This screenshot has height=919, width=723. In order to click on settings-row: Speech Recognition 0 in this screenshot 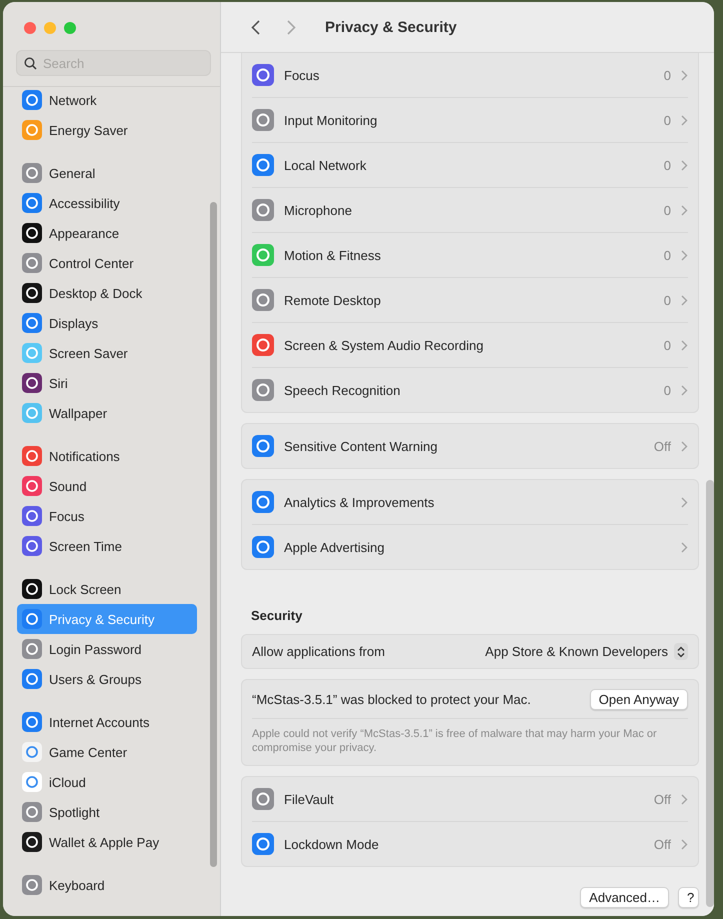, I will do `click(470, 389)`.